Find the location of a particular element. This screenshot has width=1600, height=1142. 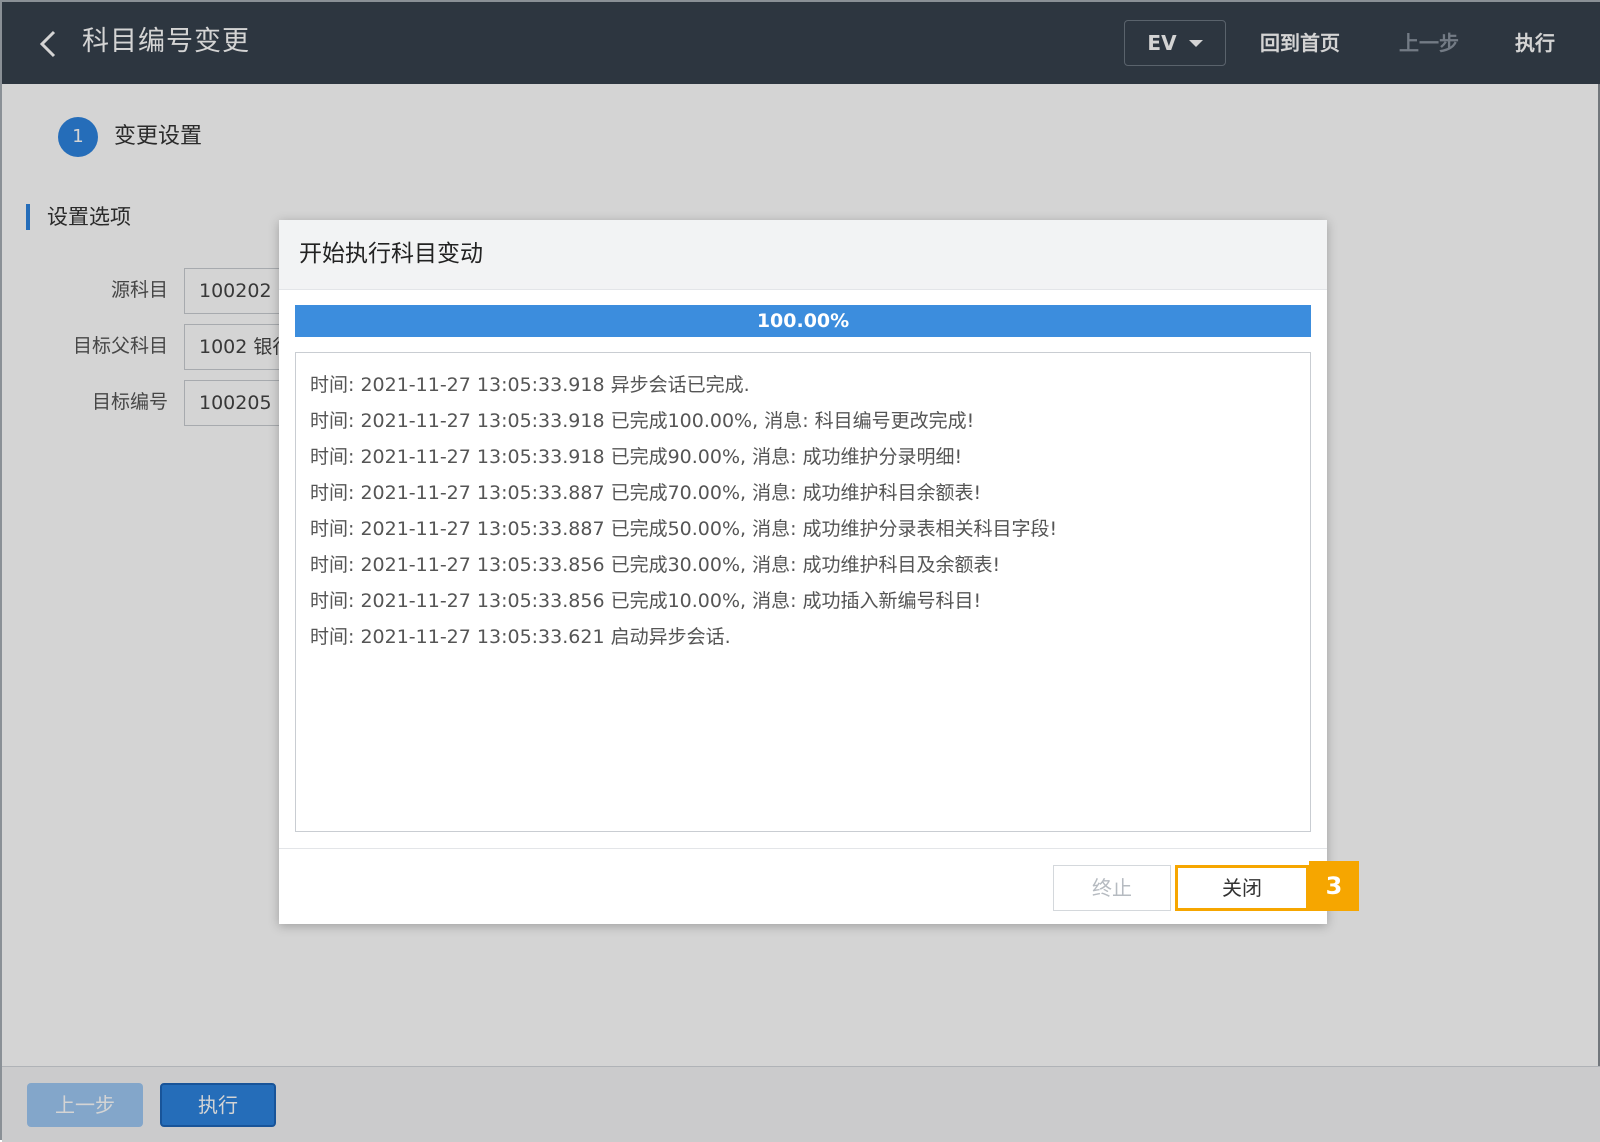

log-line: 时间: 2021-11-27 13:05:33.621 启动异步会话. is located at coordinates (520, 637).